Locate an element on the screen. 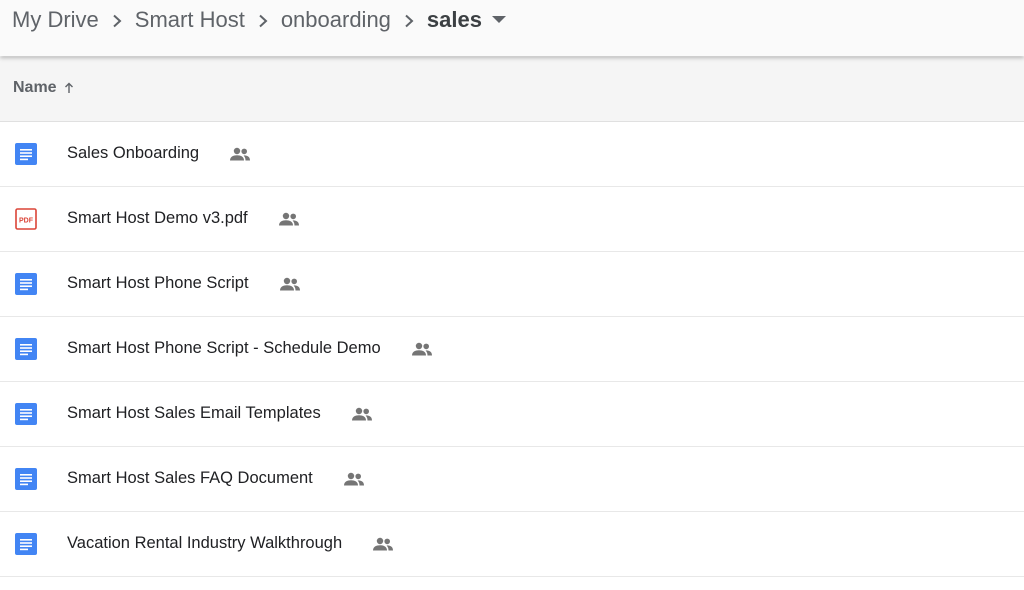 Image resolution: width=1024 pixels, height=590 pixels. breadcrumb: My Drive Smart Host onboarding sales is located at coordinates (259, 20).